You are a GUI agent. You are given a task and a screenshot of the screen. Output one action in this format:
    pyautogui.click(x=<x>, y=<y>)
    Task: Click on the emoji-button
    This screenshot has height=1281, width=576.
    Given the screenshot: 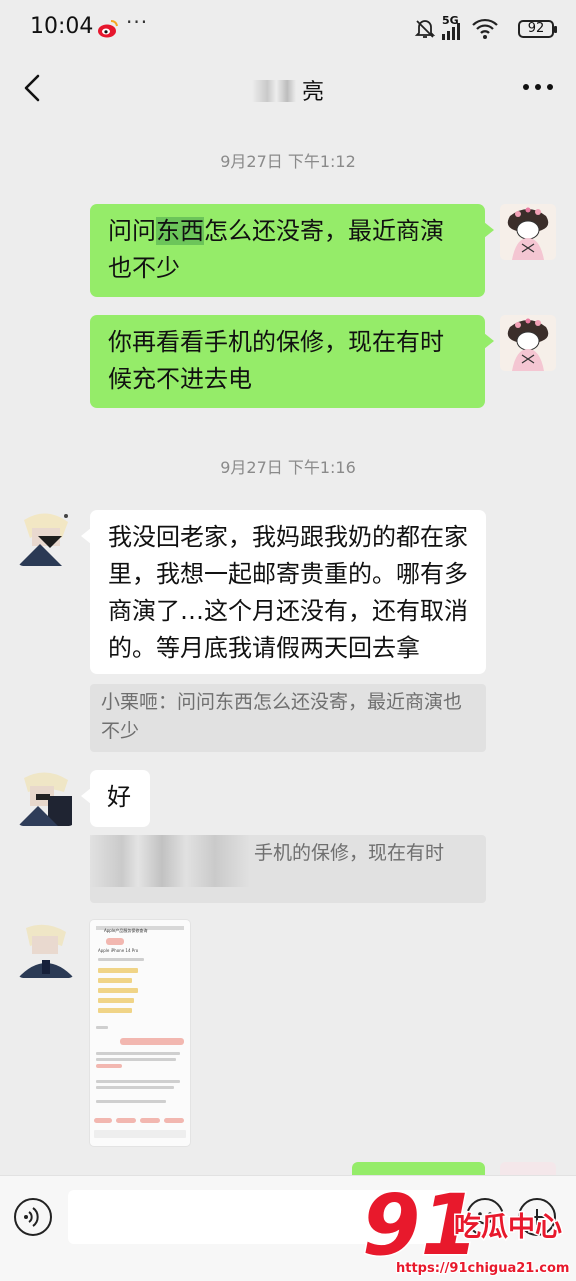 What is the action you would take?
    pyautogui.click(x=485, y=1217)
    